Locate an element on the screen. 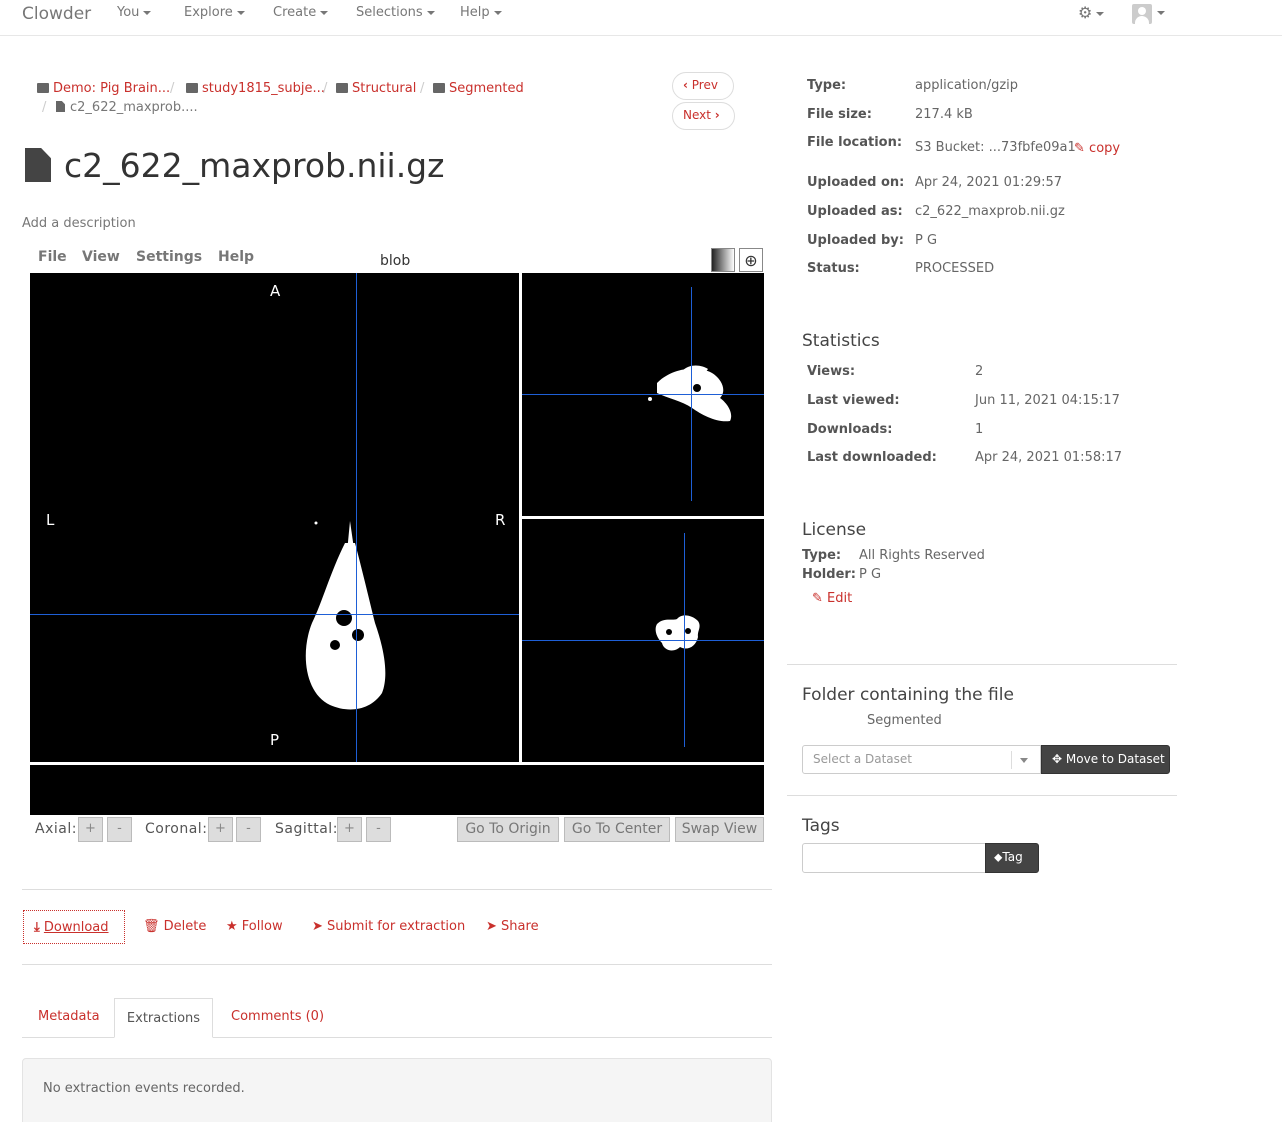 The width and height of the screenshot is (1282, 1122). tag-input is located at coordinates (894, 858).